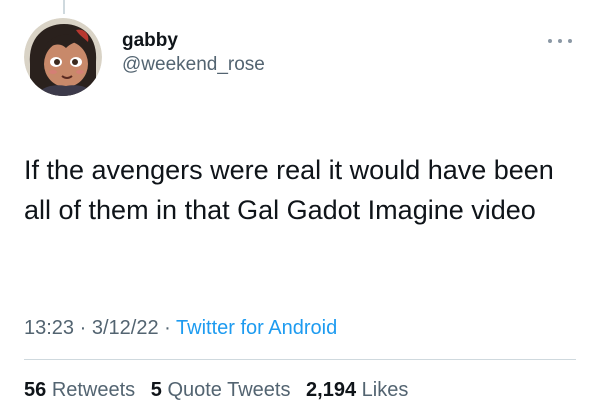 The height and width of the screenshot is (417, 600). I want to click on stats-divider, so click(300, 359).